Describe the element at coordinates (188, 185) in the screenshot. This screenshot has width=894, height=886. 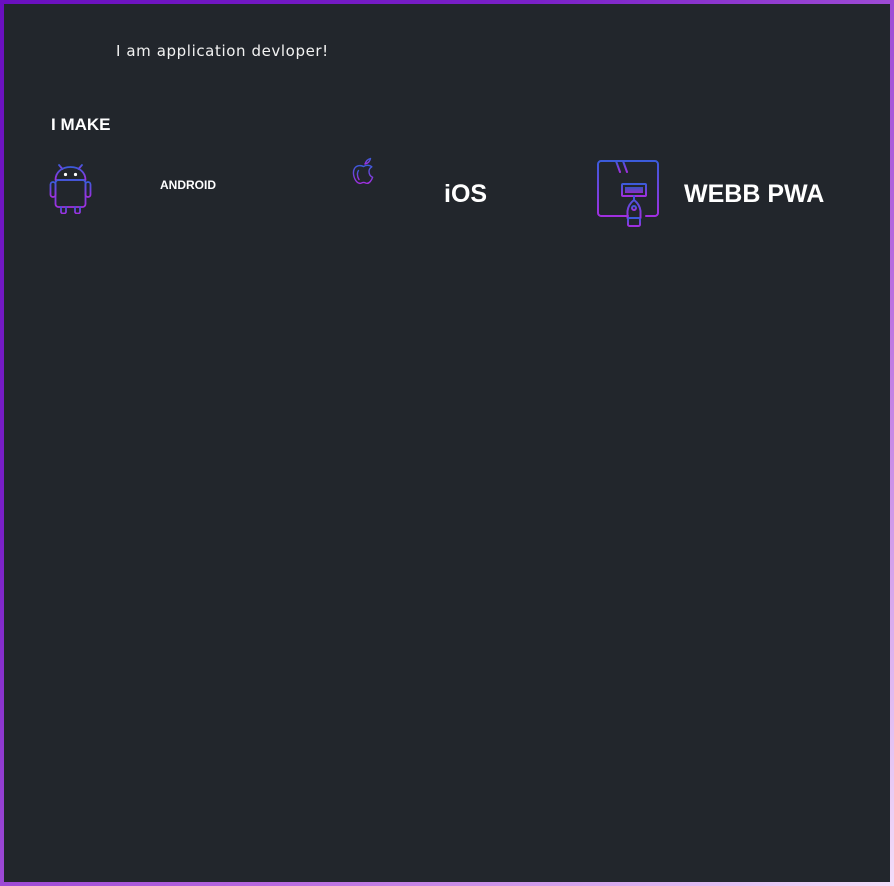
I see `skill-label-android: ANDROID` at that location.